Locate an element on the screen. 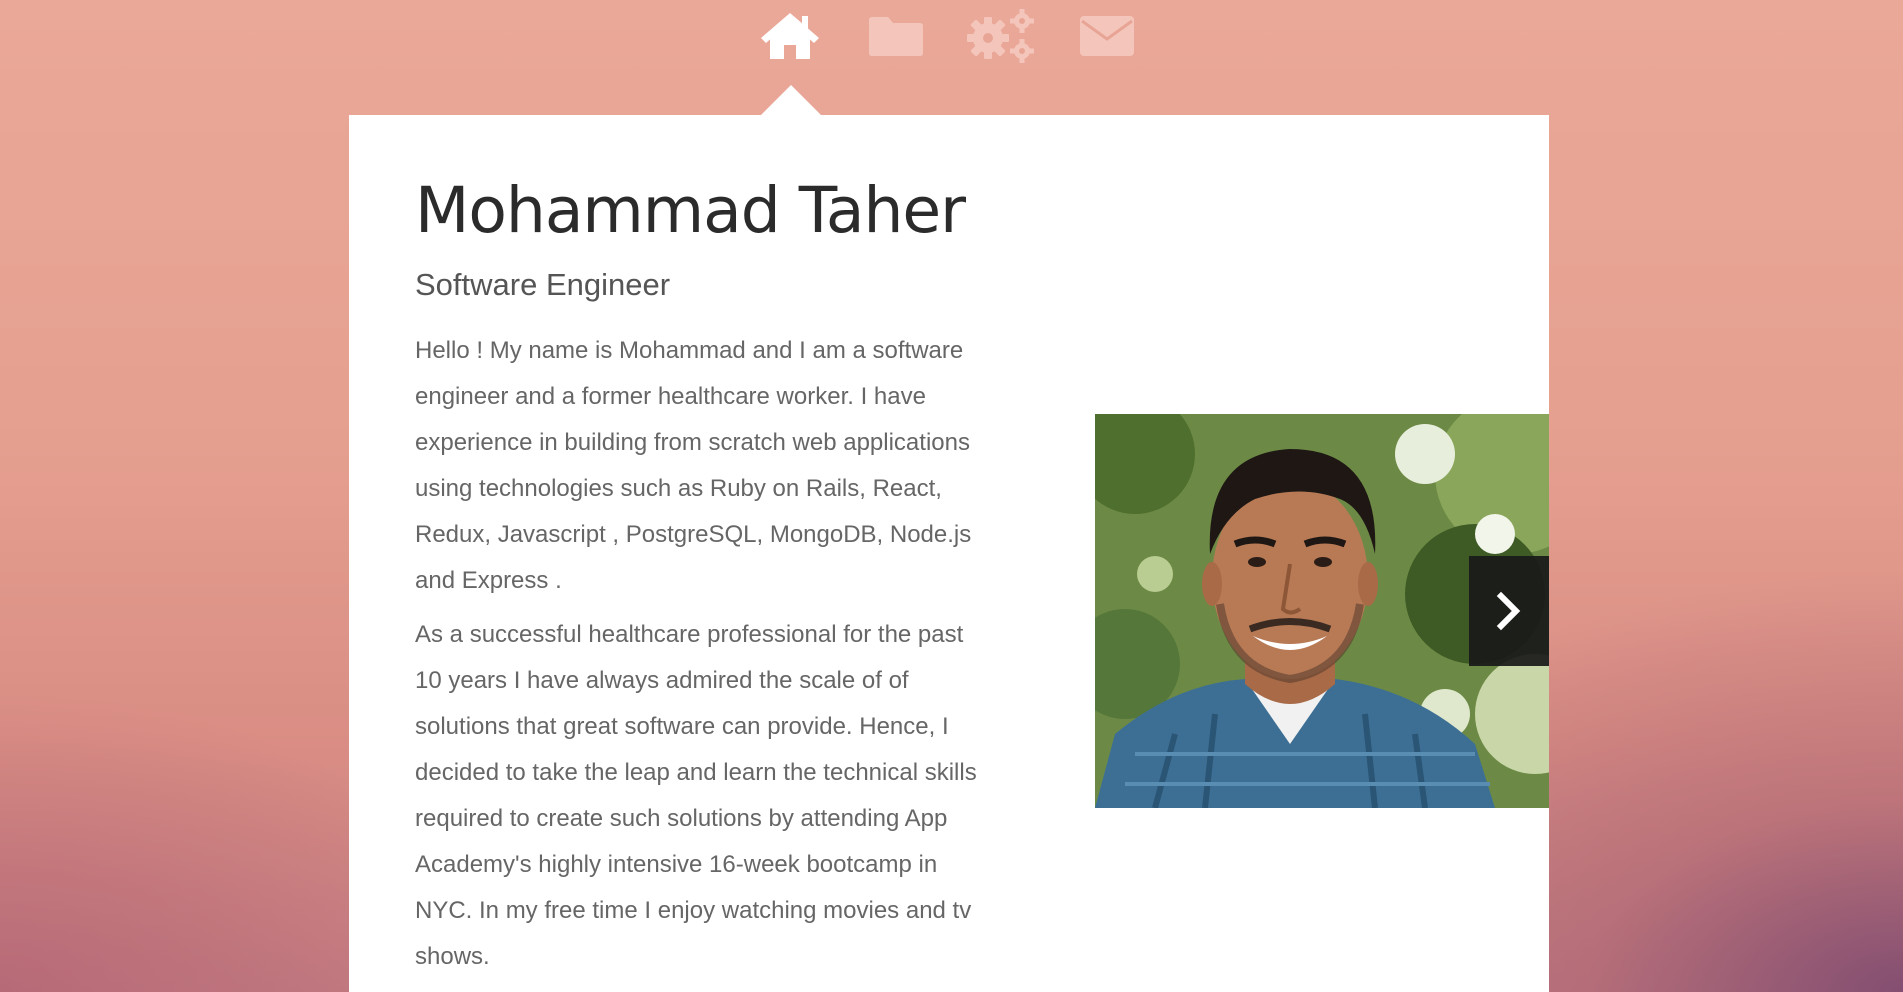 Image resolution: width=1903 pixels, height=992 pixels. profile-photo-carousel is located at coordinates (1322, 611).